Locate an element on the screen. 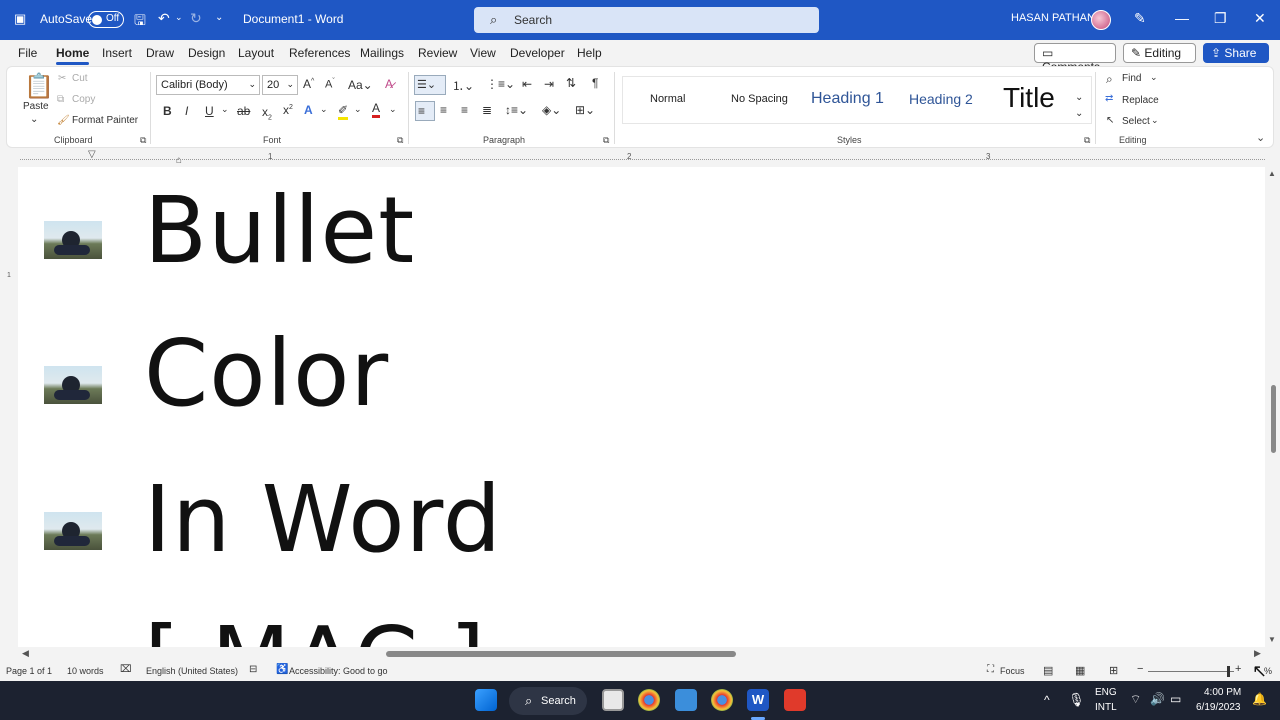 This screenshot has height=720, width=1280. notepad-icon is located at coordinates (686, 700).